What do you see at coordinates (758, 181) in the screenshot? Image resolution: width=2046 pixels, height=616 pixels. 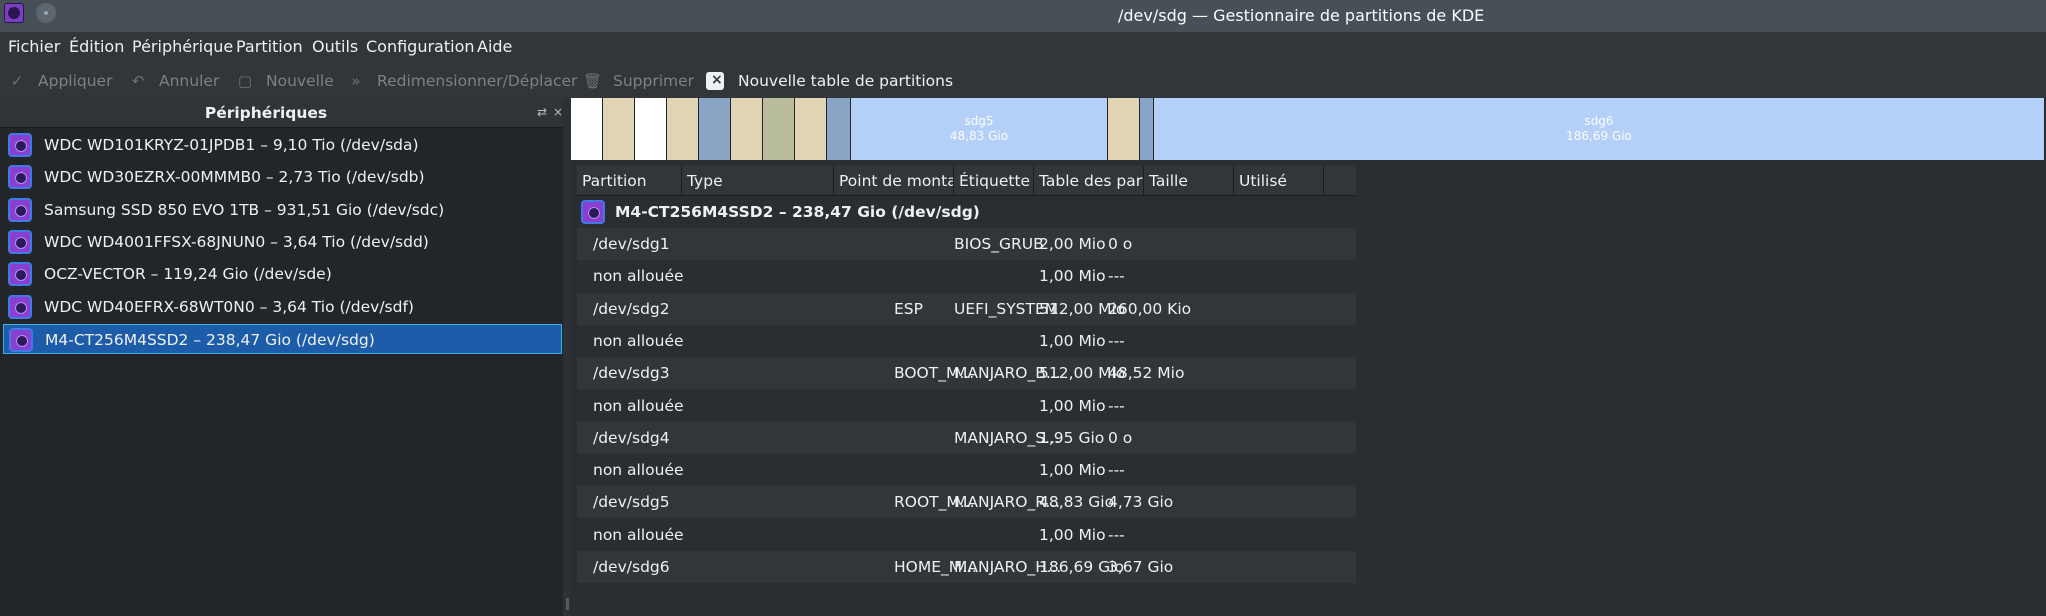 I see `col-type: Type` at bounding box center [758, 181].